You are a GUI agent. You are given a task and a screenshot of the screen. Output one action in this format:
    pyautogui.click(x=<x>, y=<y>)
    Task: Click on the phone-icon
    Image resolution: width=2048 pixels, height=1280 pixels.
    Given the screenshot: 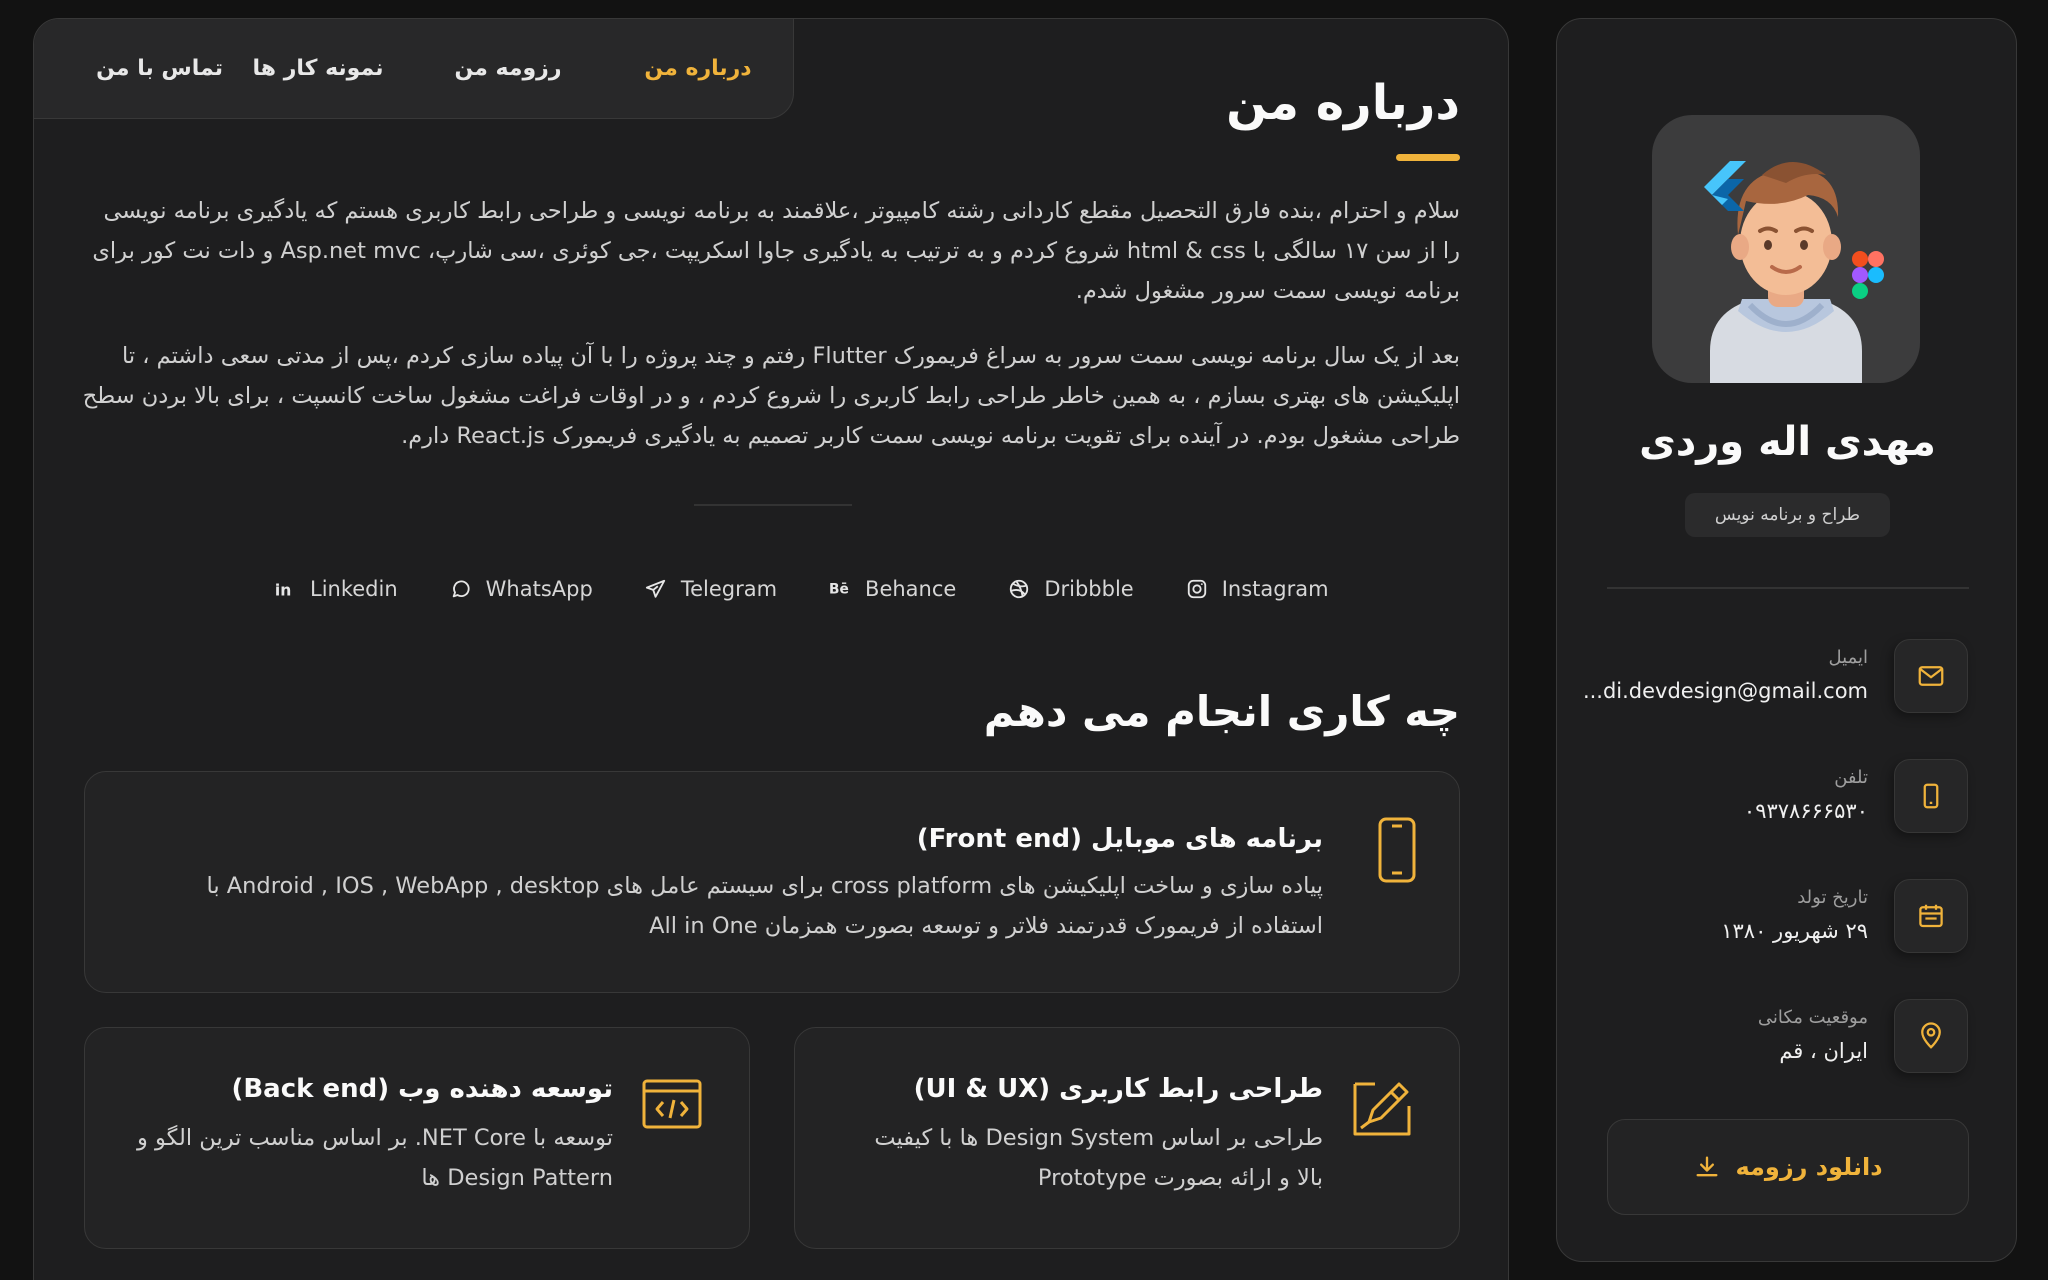 What is the action you would take?
    pyautogui.click(x=1931, y=796)
    